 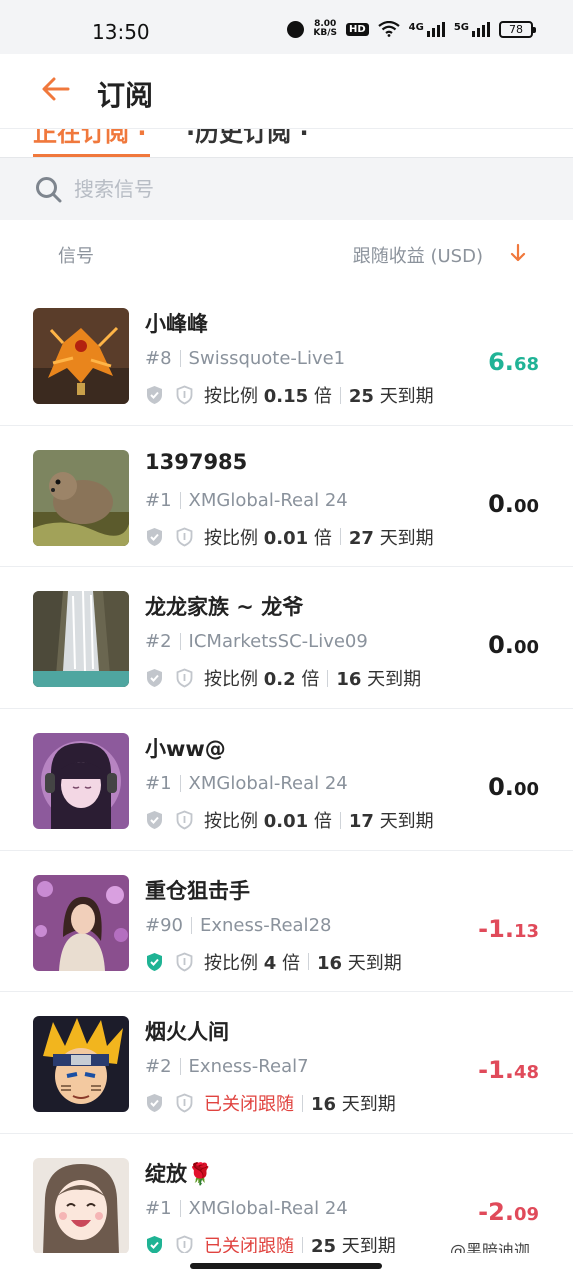 What do you see at coordinates (49, 190) in the screenshot?
I see `search-icon` at bounding box center [49, 190].